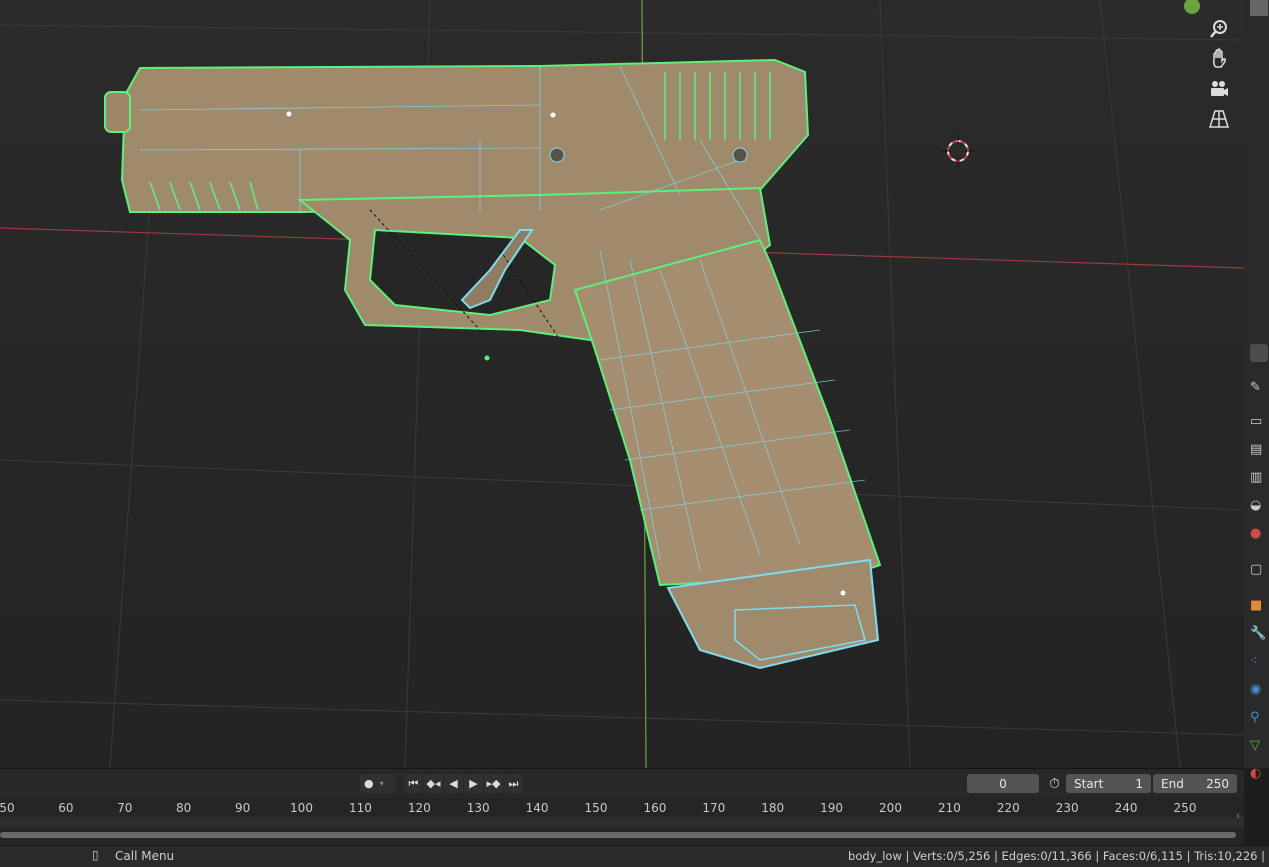 This screenshot has height=867, width=1269. I want to click on particles-icon: ⁖, so click(1259, 663).